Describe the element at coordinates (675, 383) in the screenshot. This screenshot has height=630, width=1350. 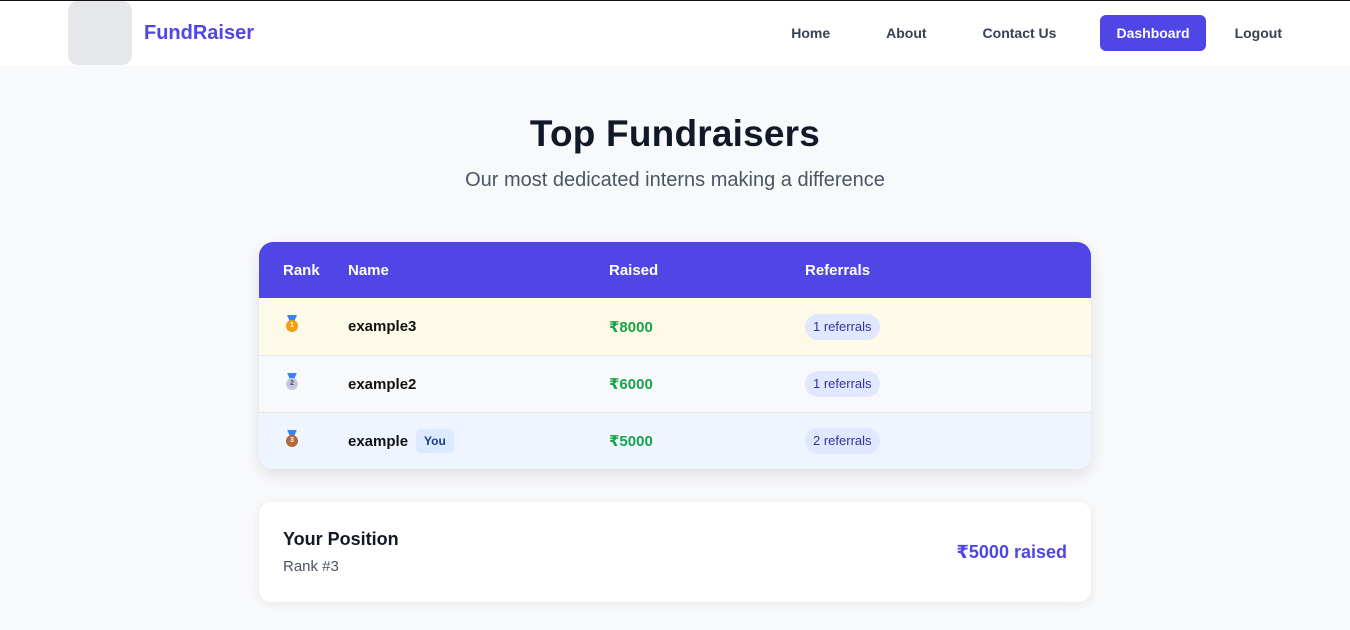
I see `table-row: 2 example2 ₹6000 1 referrals` at that location.